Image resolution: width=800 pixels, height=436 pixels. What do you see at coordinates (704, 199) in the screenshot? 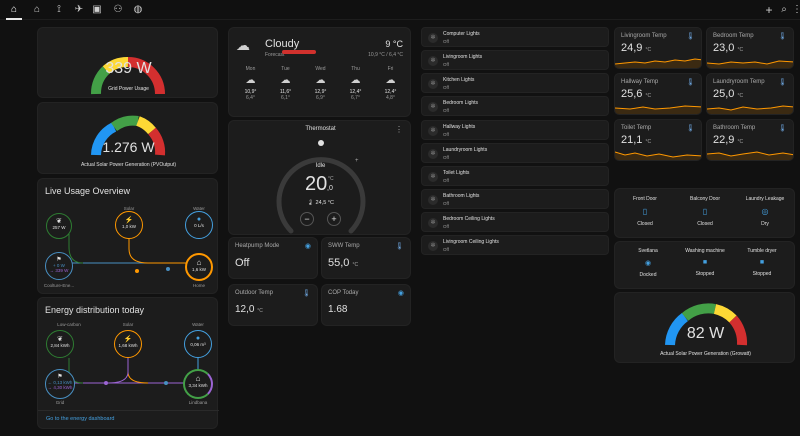
I see `entity-name: Balcony Door` at bounding box center [704, 199].